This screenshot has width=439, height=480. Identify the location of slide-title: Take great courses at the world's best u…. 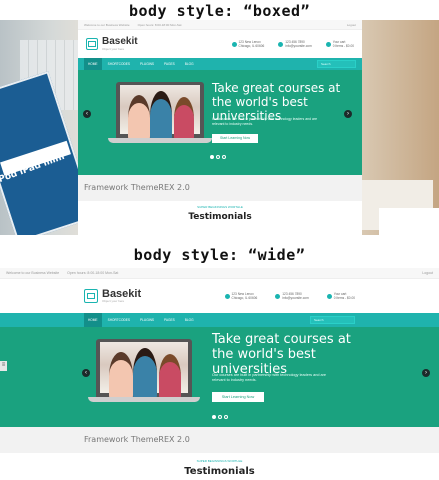
(281, 354).